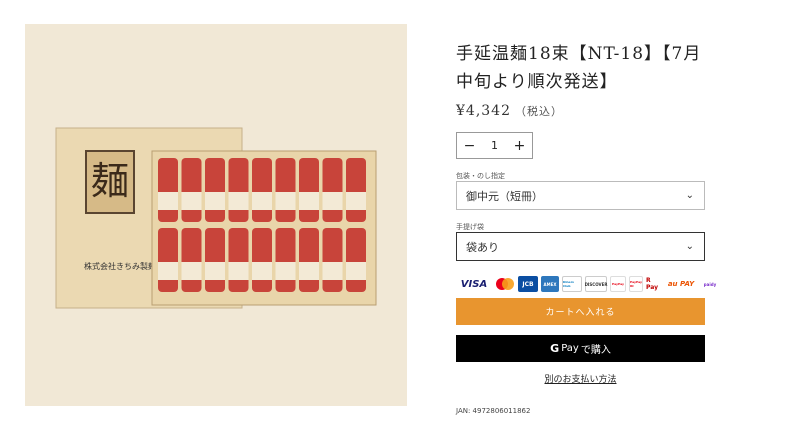  What do you see at coordinates (580, 311) in the screenshot?
I see `add-to-cart-button: カートへ入れる` at bounding box center [580, 311].